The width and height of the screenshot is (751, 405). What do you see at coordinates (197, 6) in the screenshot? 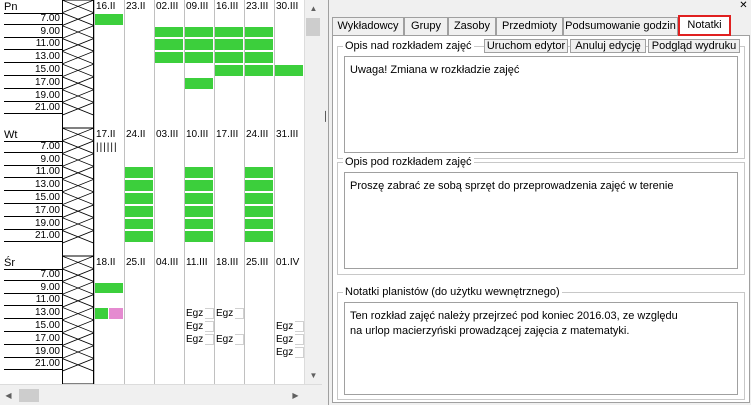
I see `column-date: 09.III` at bounding box center [197, 6].